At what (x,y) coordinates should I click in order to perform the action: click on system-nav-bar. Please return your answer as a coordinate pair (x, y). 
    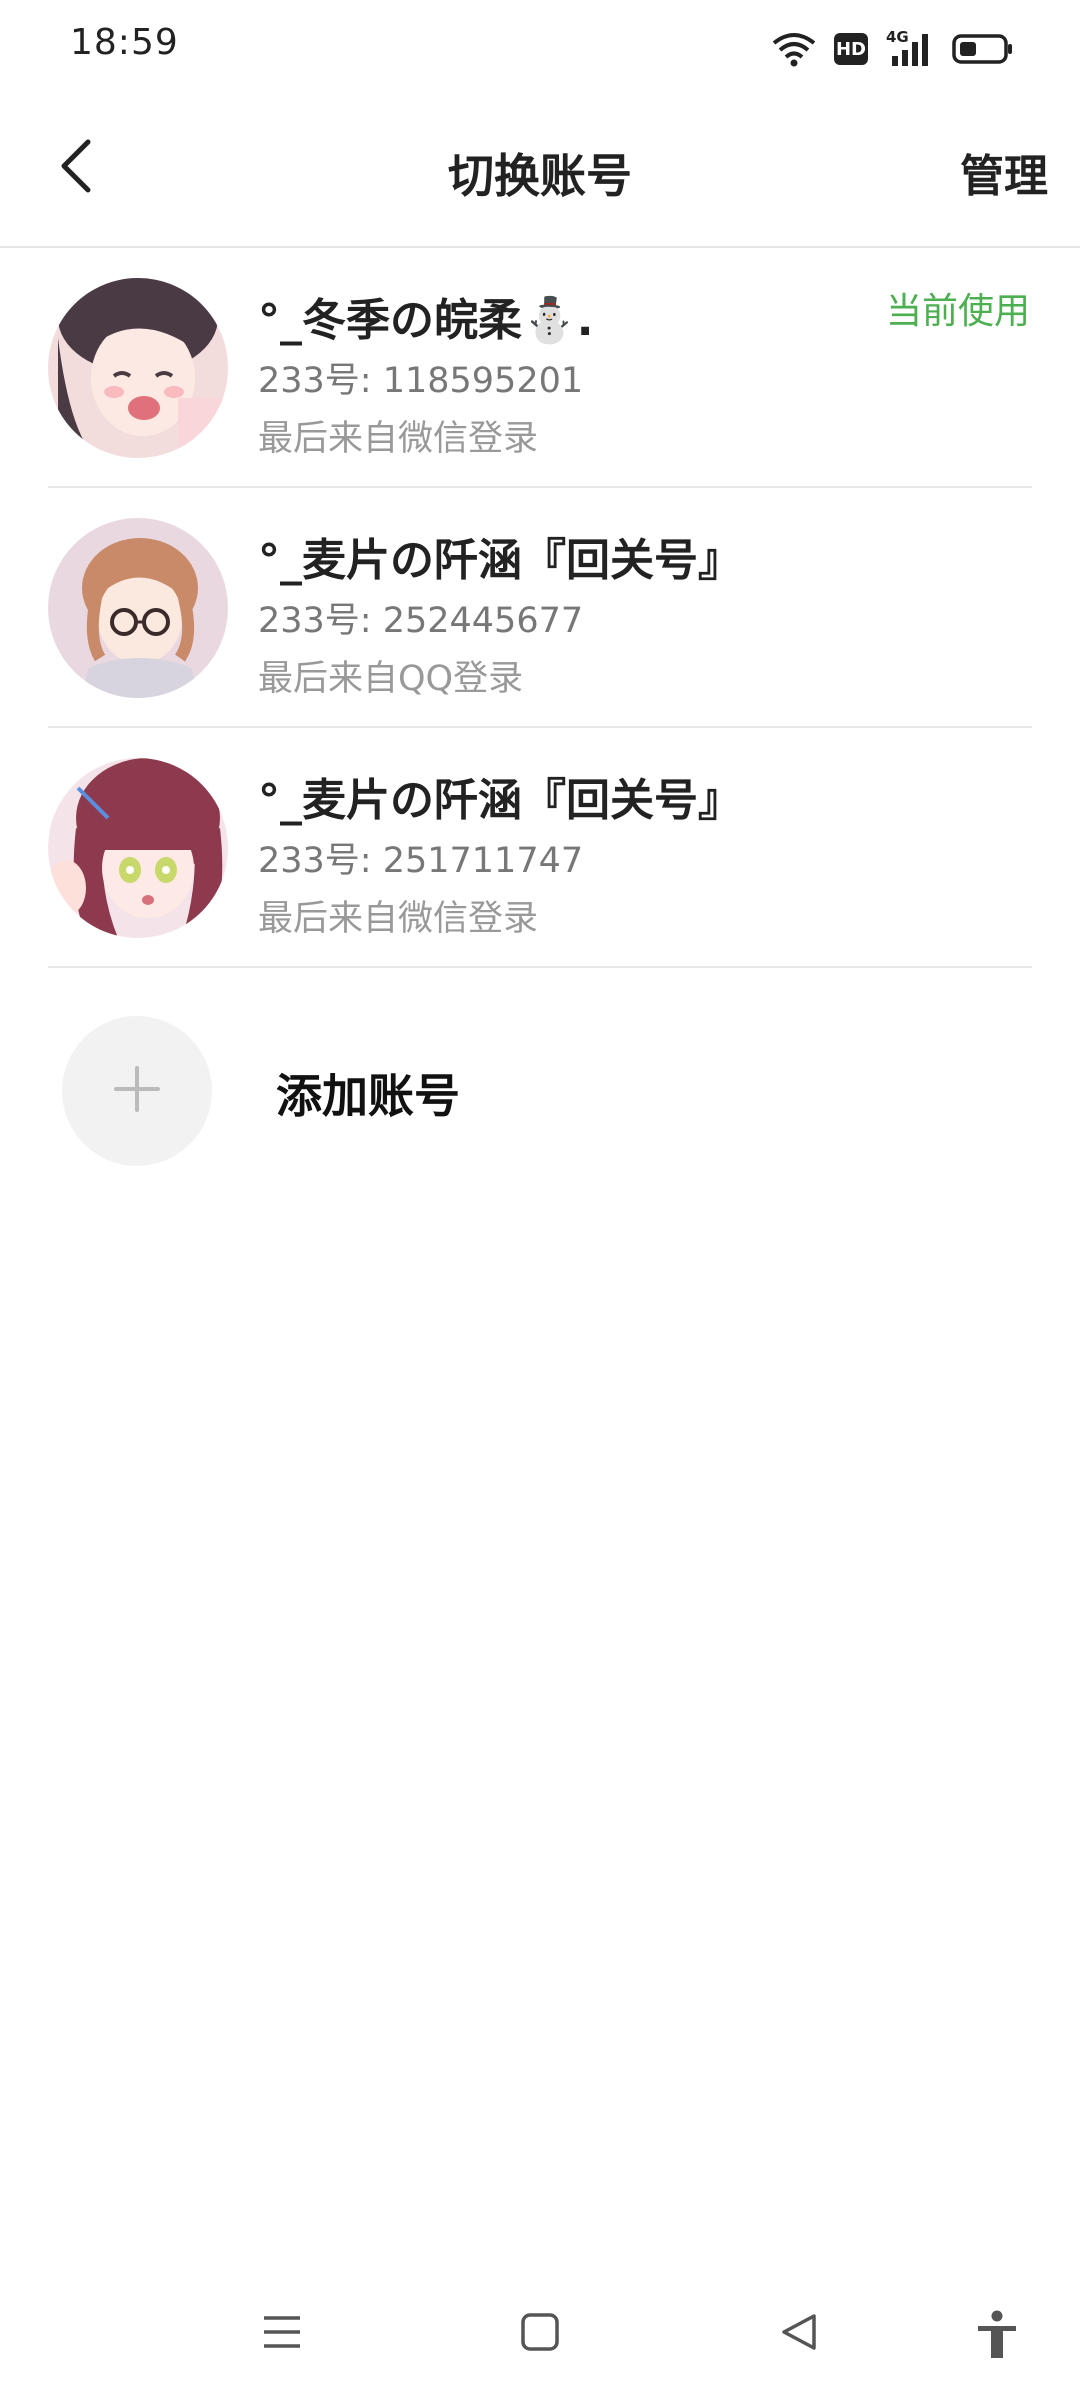
    Looking at the image, I should click on (540, 2335).